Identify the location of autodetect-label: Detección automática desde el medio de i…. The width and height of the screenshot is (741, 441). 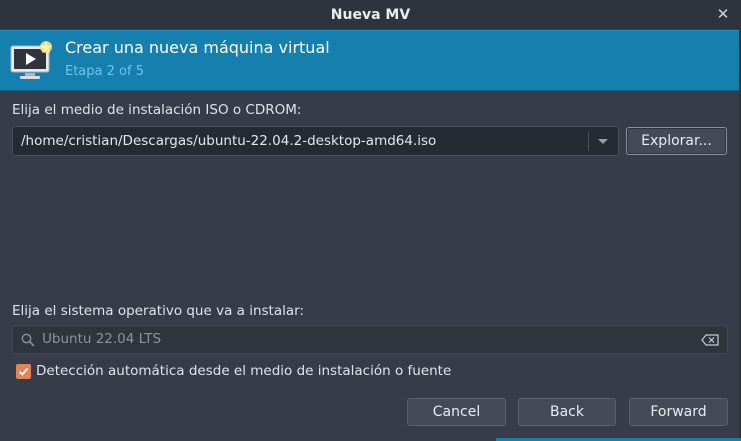
(243, 371).